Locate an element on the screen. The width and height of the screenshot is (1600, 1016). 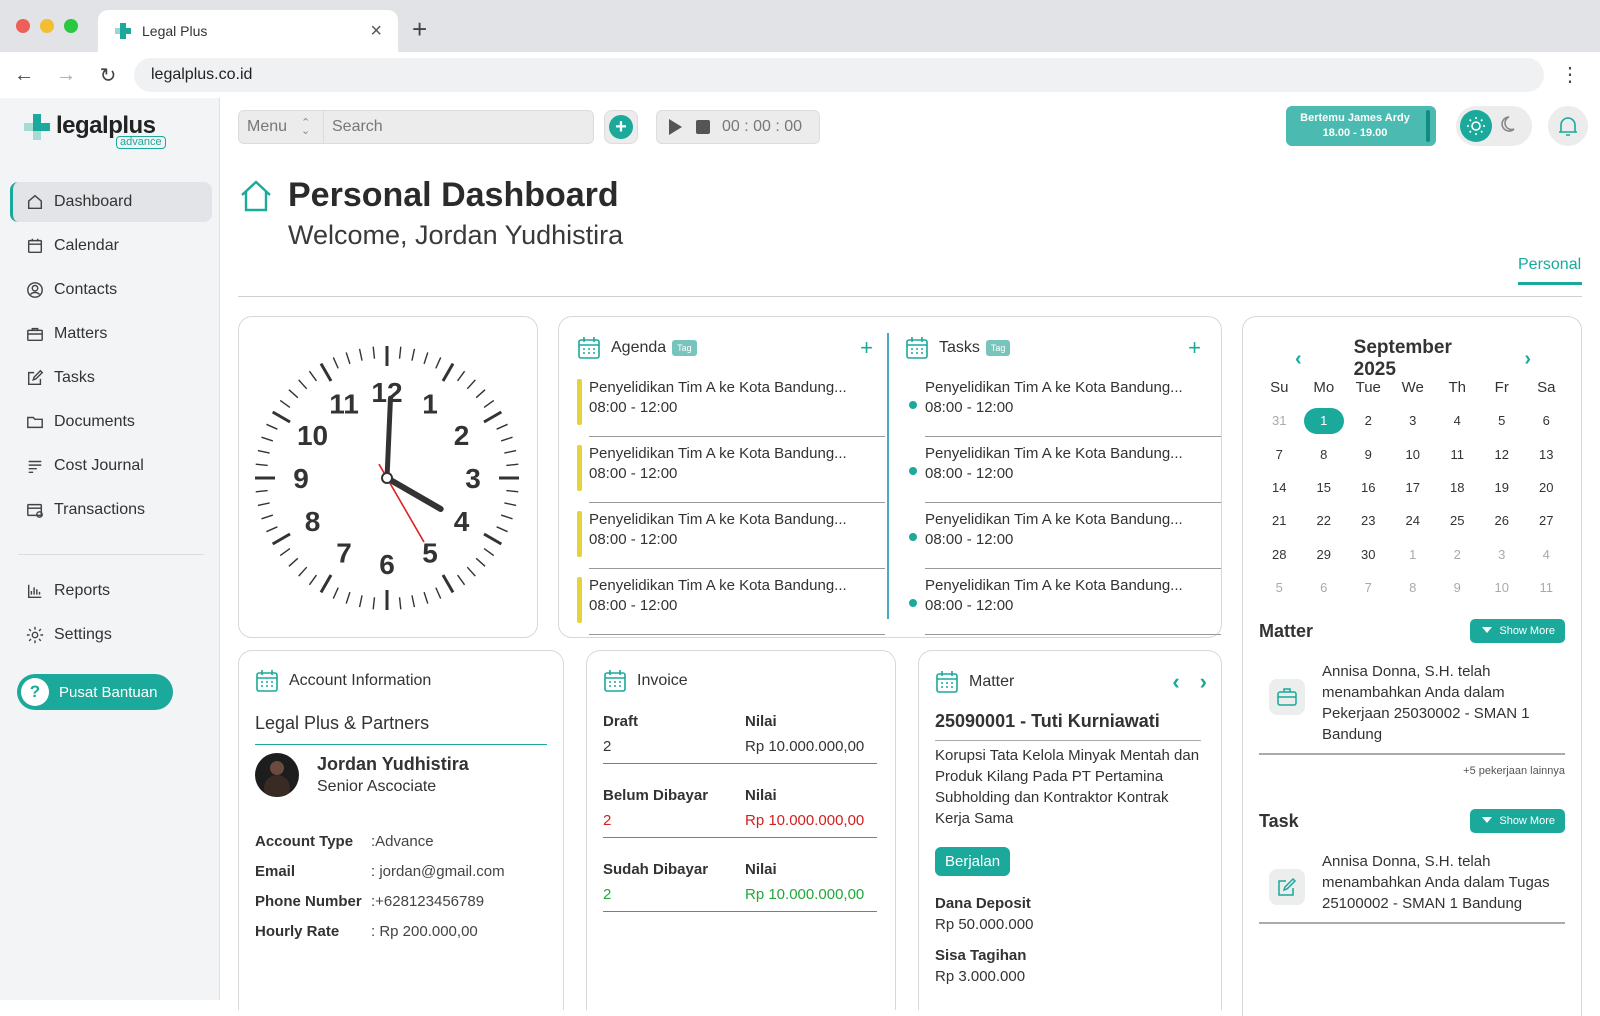
calendar-day: 21 is located at coordinates (1279, 520).